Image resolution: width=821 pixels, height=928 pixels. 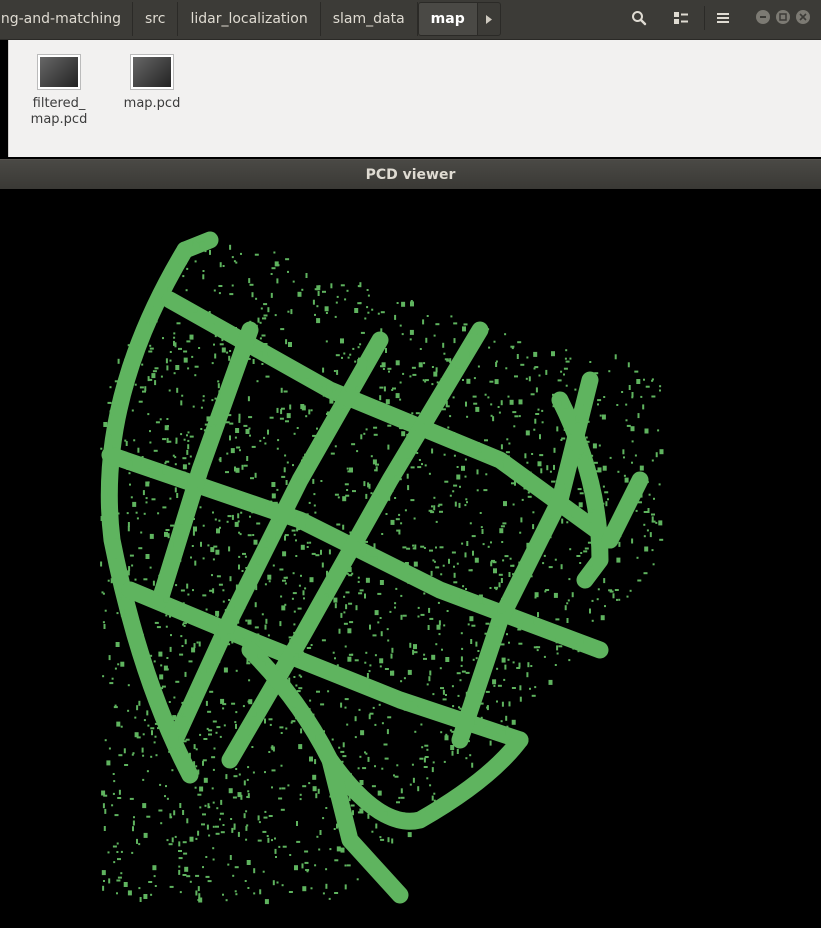 I want to click on search-button, so click(x=639, y=18).